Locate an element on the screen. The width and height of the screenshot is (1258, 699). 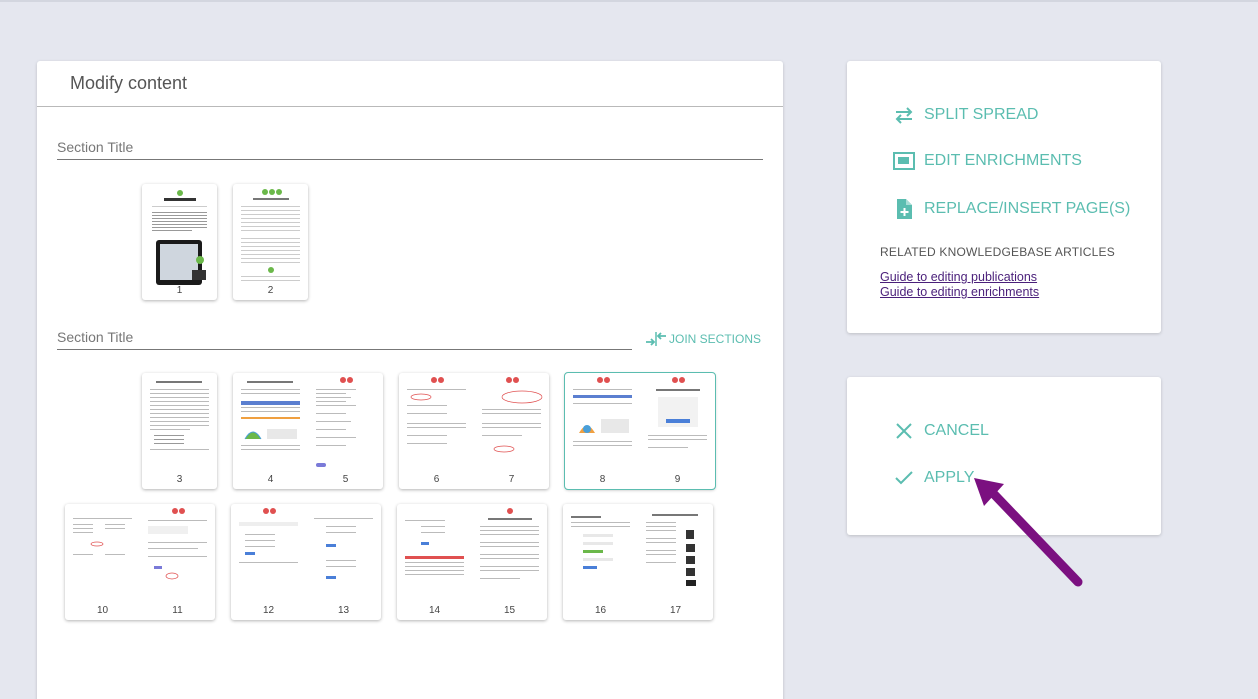
page-spread-6-7: 6 7 is located at coordinates (474, 431).